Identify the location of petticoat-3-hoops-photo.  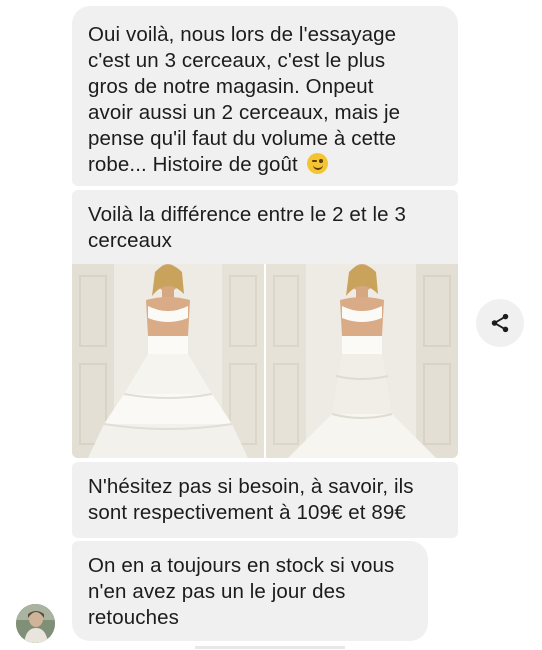
(168, 361).